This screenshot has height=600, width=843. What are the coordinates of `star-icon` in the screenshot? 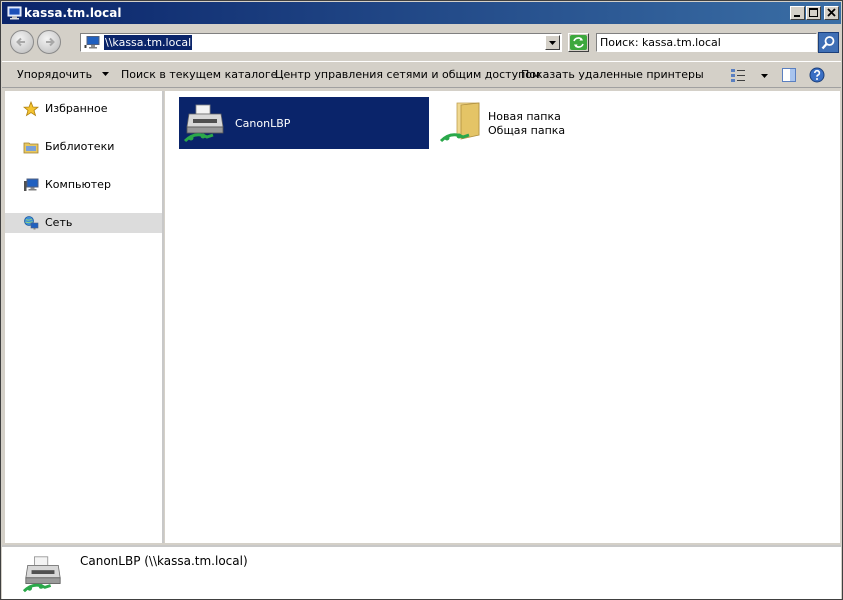 It's located at (31, 109).